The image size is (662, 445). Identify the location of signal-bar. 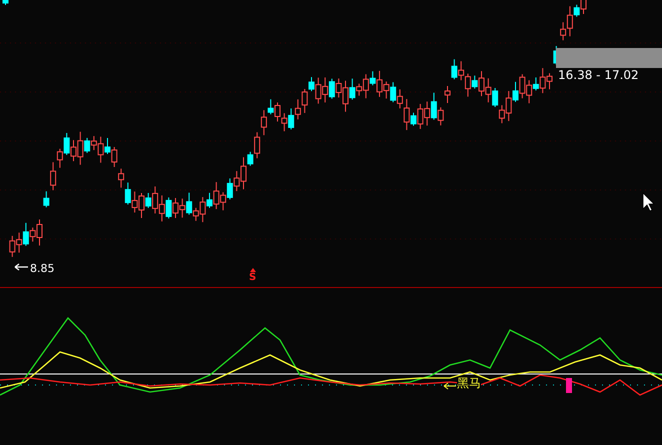
(569, 385).